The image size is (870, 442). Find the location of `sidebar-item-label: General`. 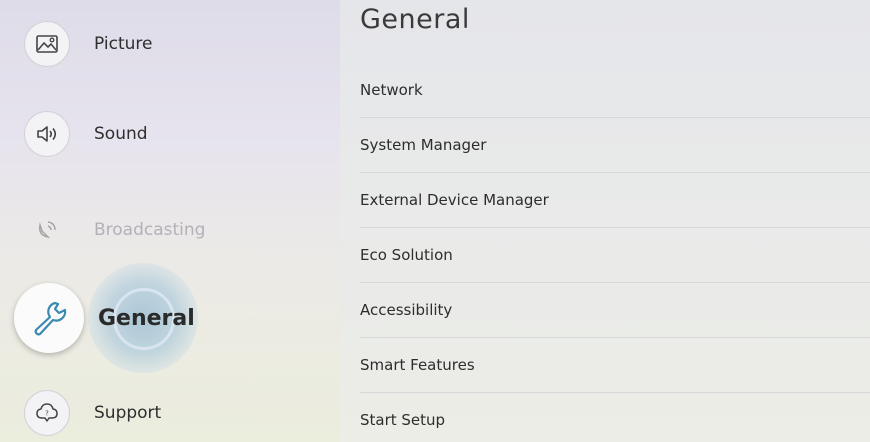

sidebar-item-label: General is located at coordinates (146, 318).